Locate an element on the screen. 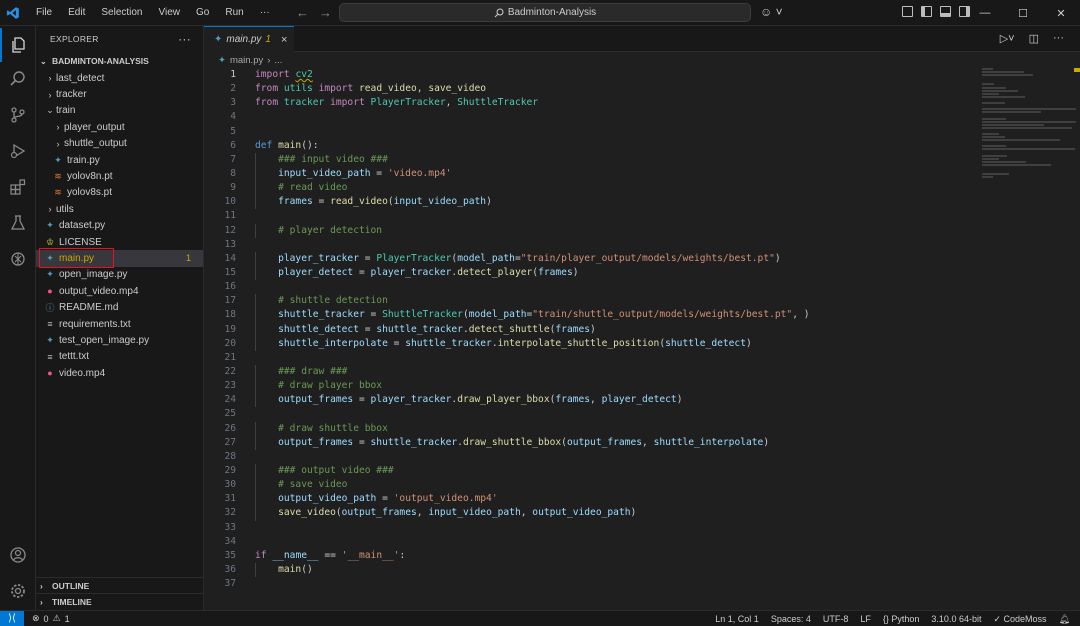 This screenshot has width=1080, height=626. vscode-logo-icon is located at coordinates (13, 13).